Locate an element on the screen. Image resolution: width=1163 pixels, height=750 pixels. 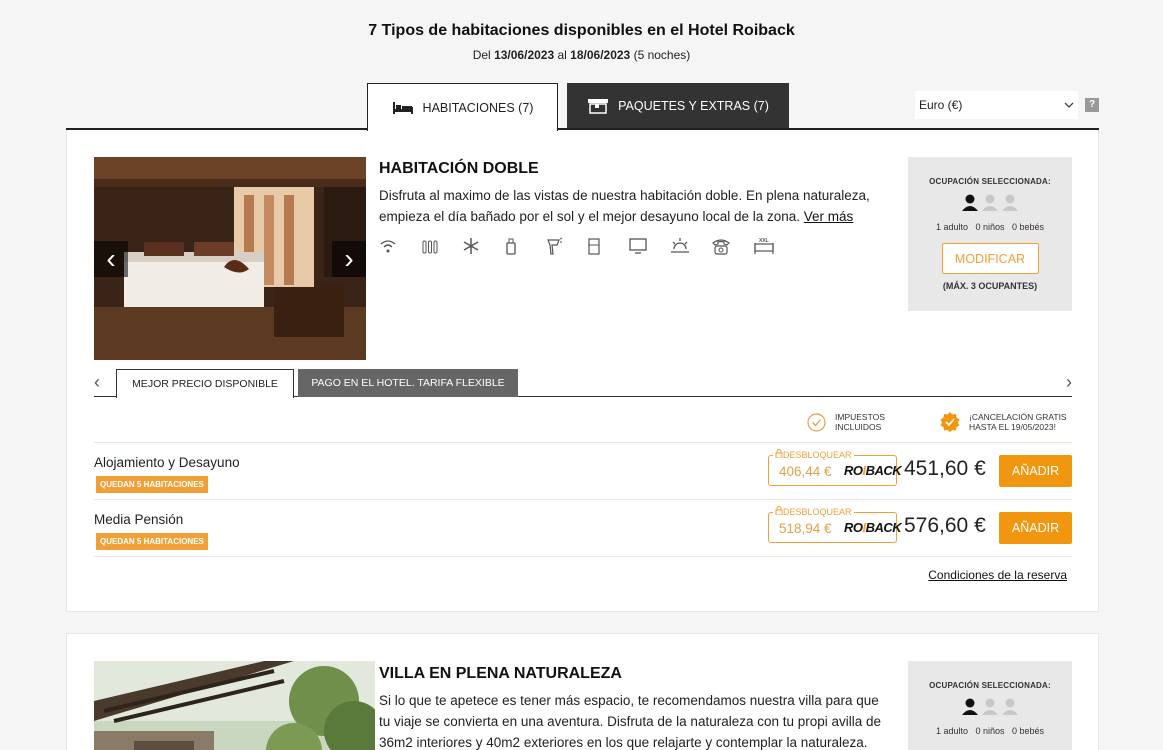
terrace-icon is located at coordinates (691, 246).